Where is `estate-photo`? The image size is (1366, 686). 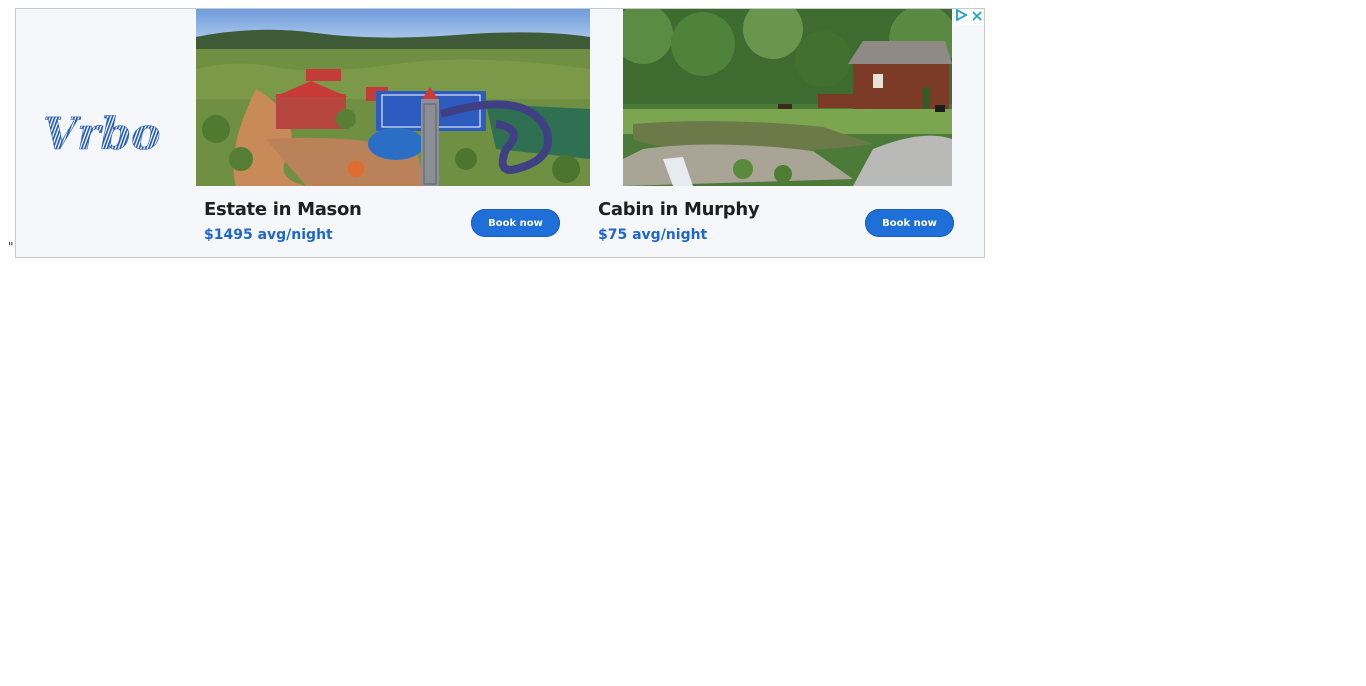
estate-photo is located at coordinates (393, 97).